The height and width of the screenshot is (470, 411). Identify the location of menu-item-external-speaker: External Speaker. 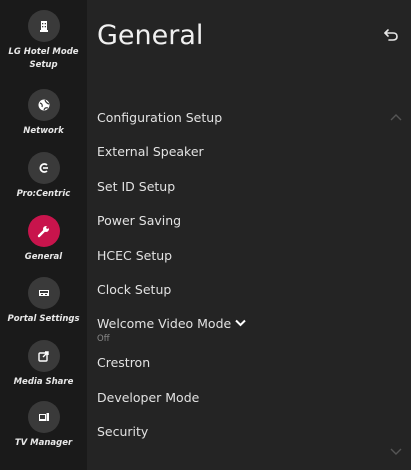
(242, 151).